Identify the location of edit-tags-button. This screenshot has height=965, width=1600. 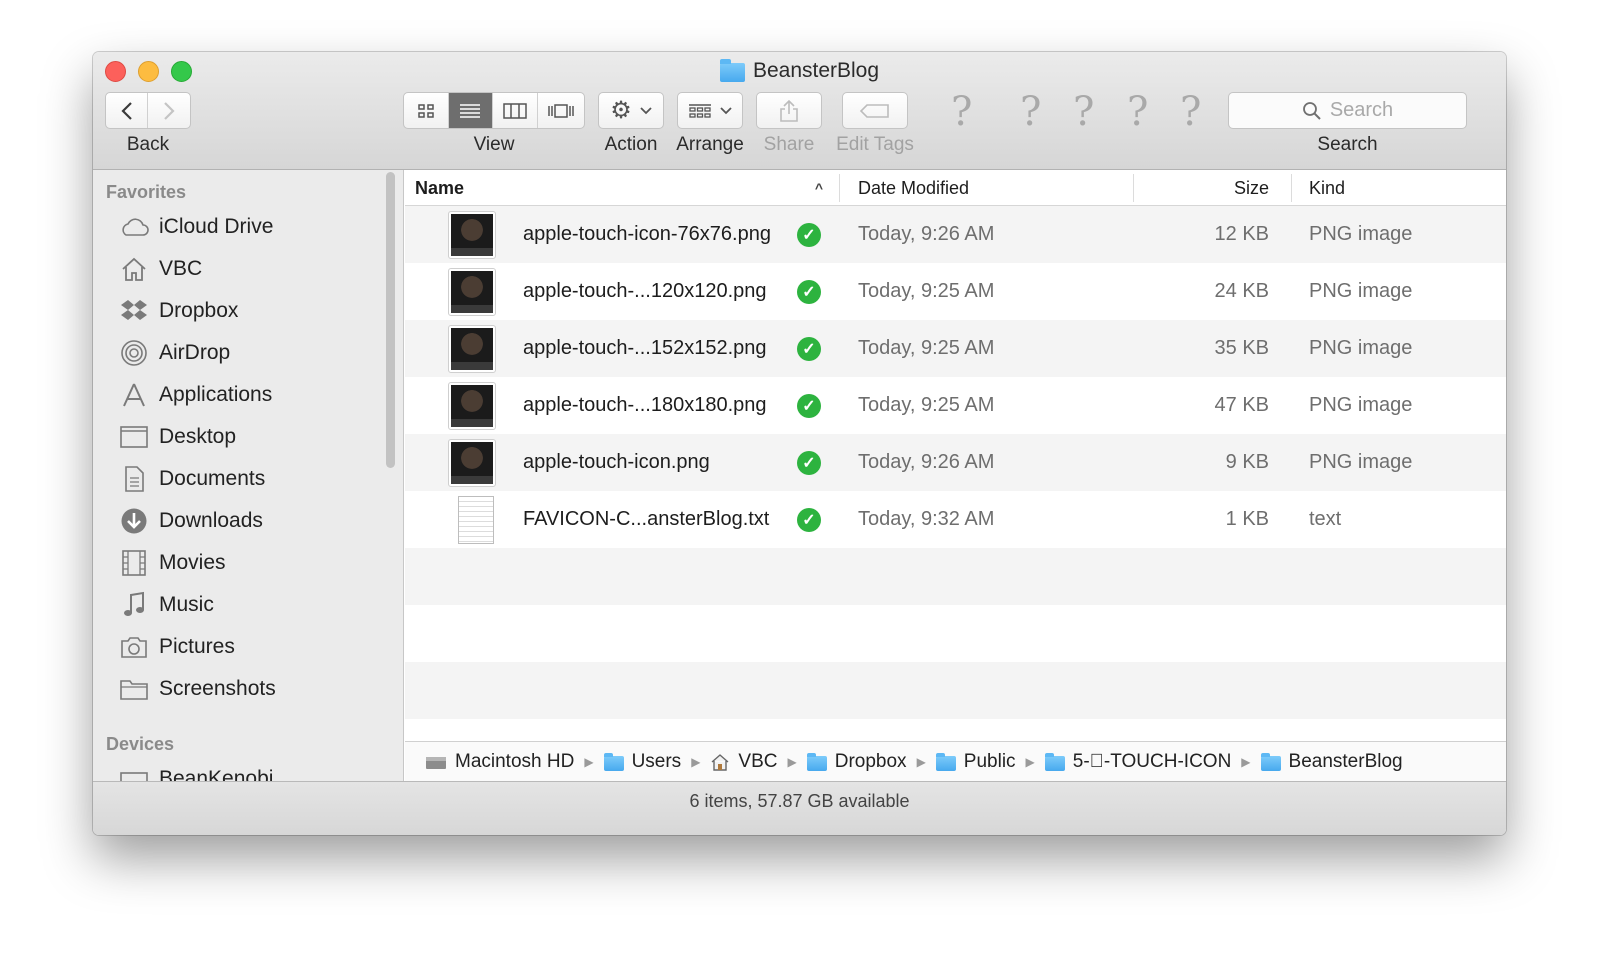
(875, 110).